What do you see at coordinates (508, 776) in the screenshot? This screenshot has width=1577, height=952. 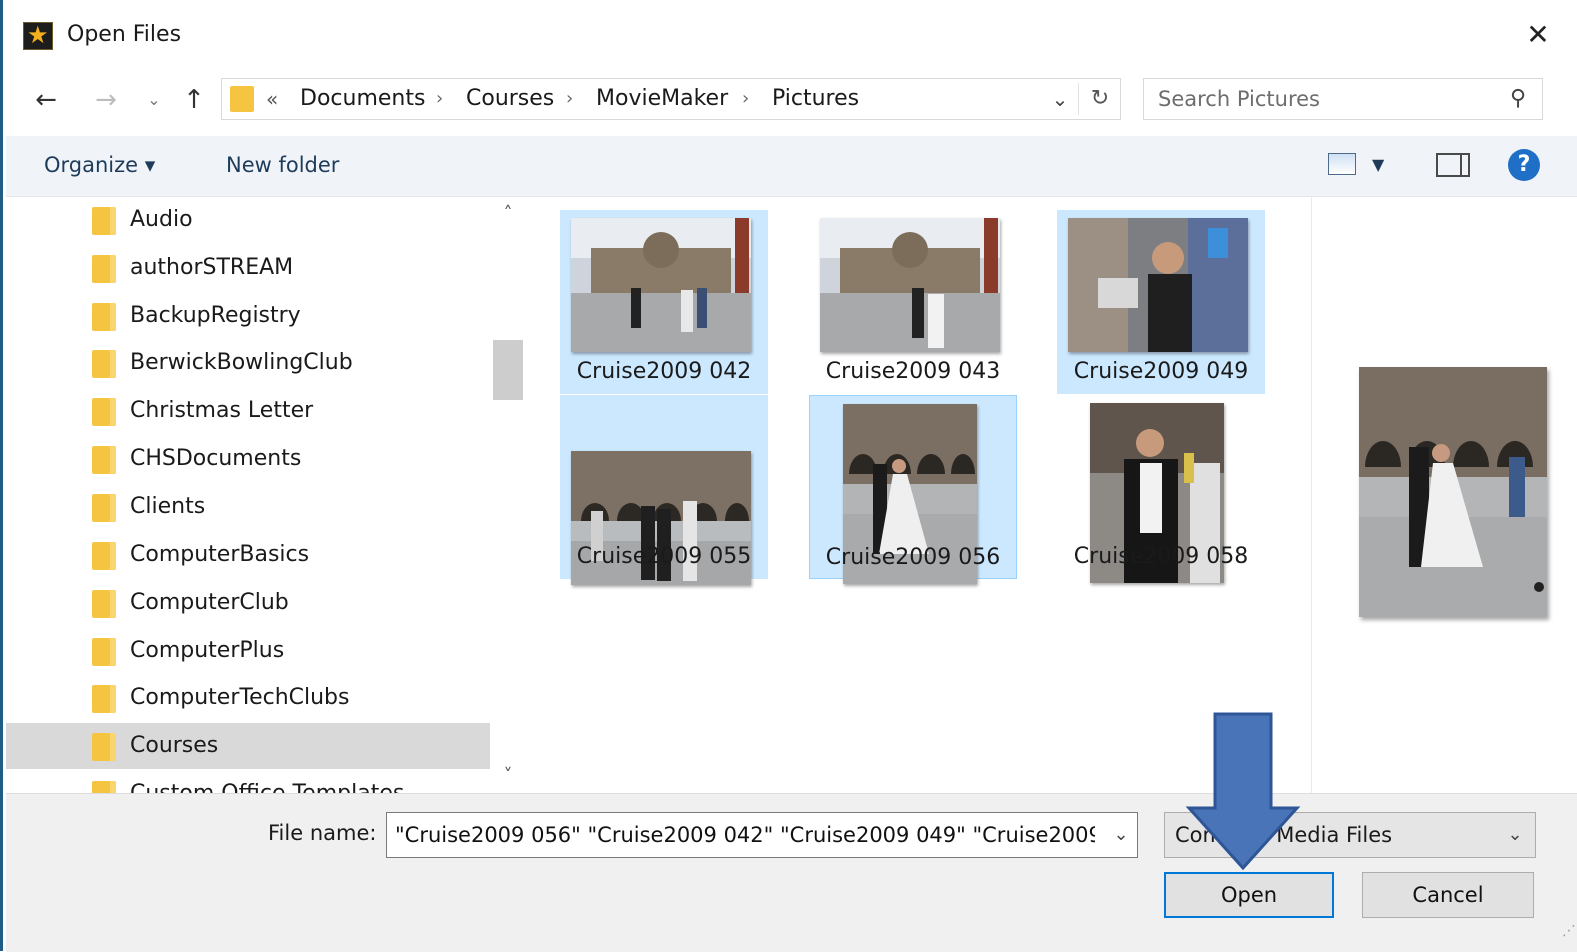 I see `scroll-down-icon: ˅` at bounding box center [508, 776].